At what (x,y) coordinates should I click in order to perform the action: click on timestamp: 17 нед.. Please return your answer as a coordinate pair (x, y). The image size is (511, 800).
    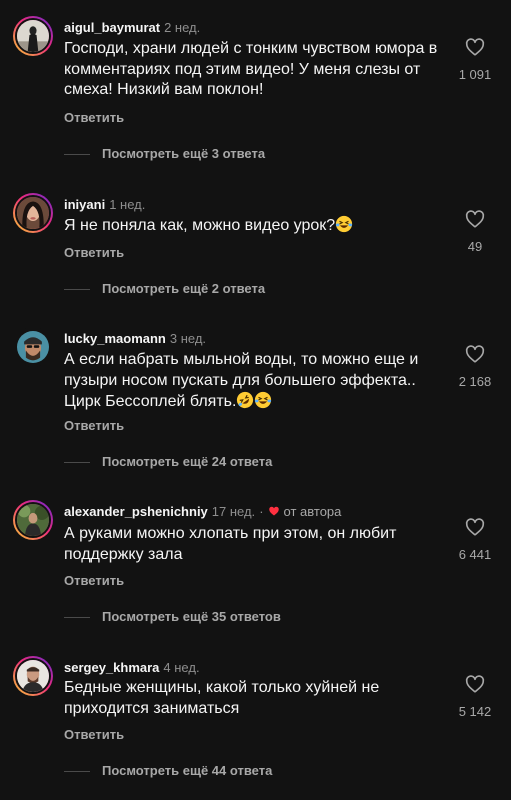
    Looking at the image, I should click on (233, 511).